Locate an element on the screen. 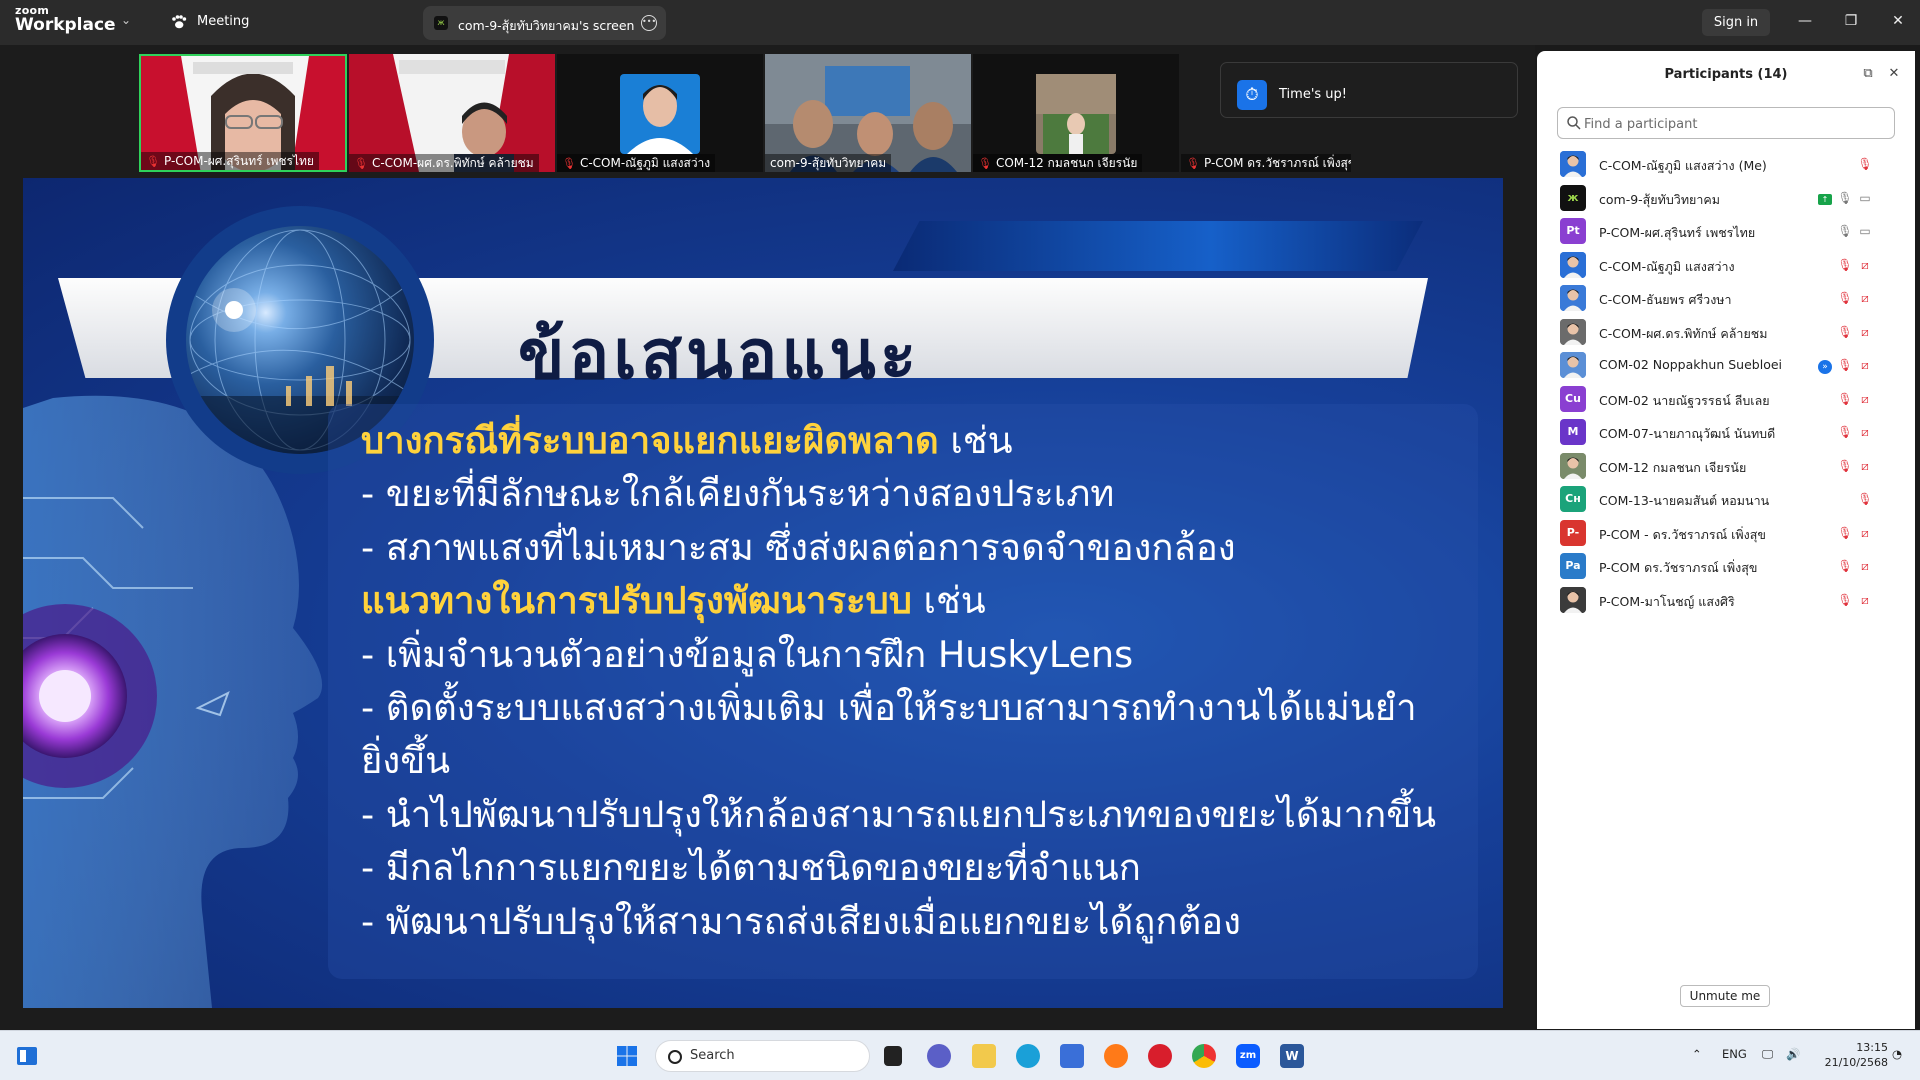  video-tile: 🎙 C-COM-ผศ.ดร.พิทักษ์ คล้ายชม is located at coordinates (452, 113).